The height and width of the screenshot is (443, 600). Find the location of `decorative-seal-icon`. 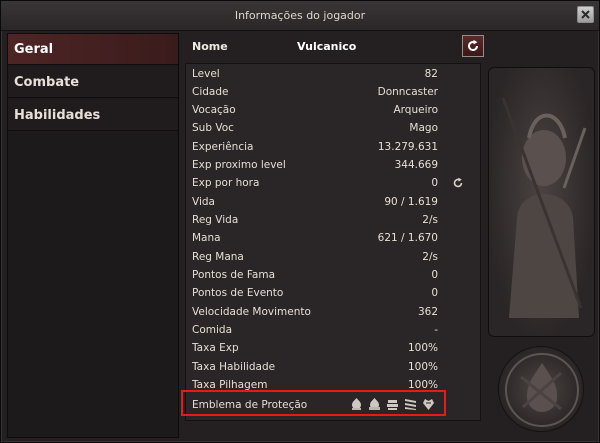

decorative-seal-icon is located at coordinates (542, 390).